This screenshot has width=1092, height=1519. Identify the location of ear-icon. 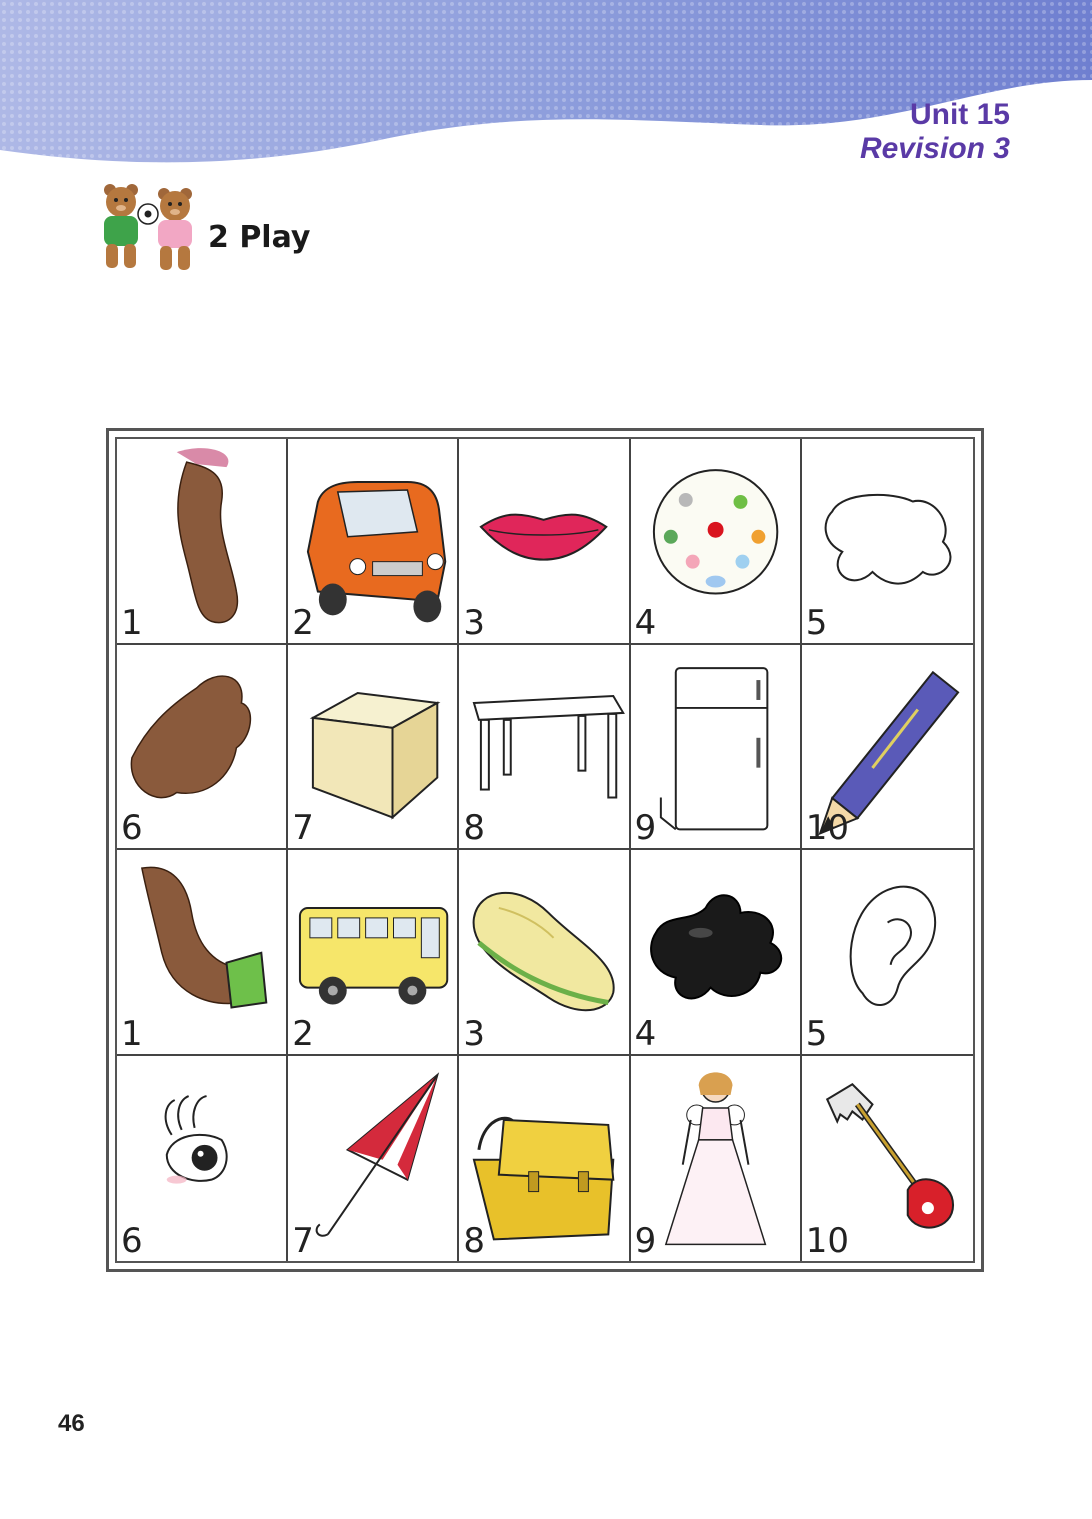
(892, 945).